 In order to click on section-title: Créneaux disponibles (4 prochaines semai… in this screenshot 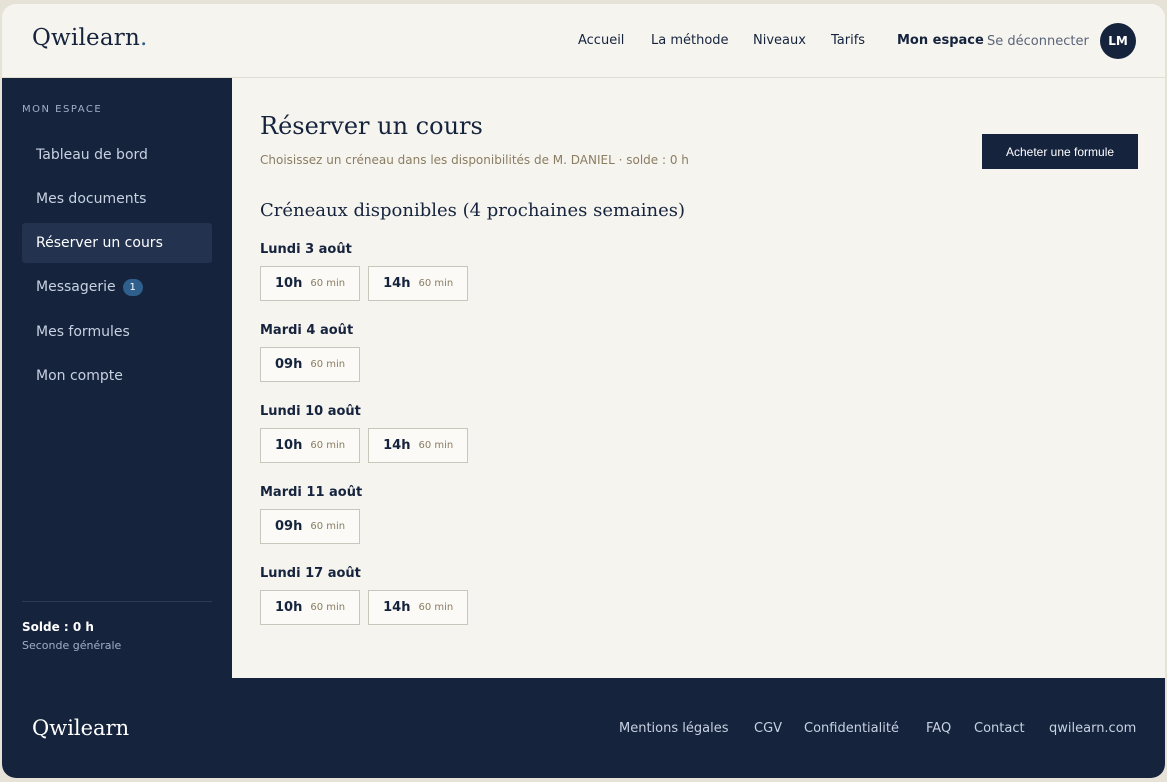, I will do `click(473, 210)`.